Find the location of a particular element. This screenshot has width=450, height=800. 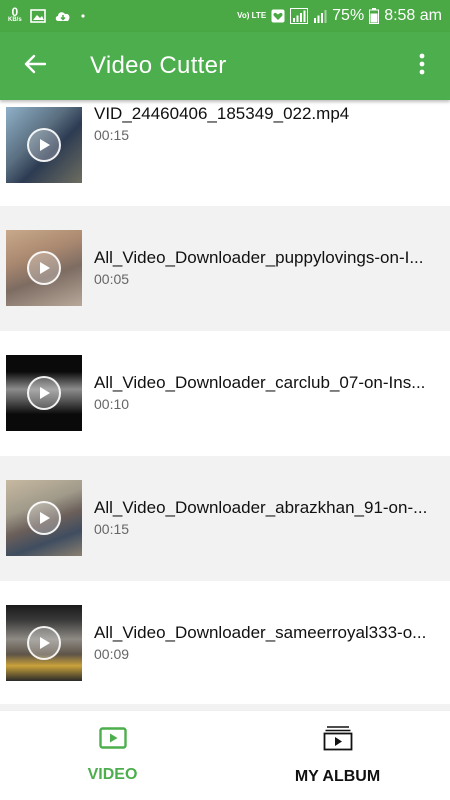

overflow-menu-button is located at coordinates (422, 66).